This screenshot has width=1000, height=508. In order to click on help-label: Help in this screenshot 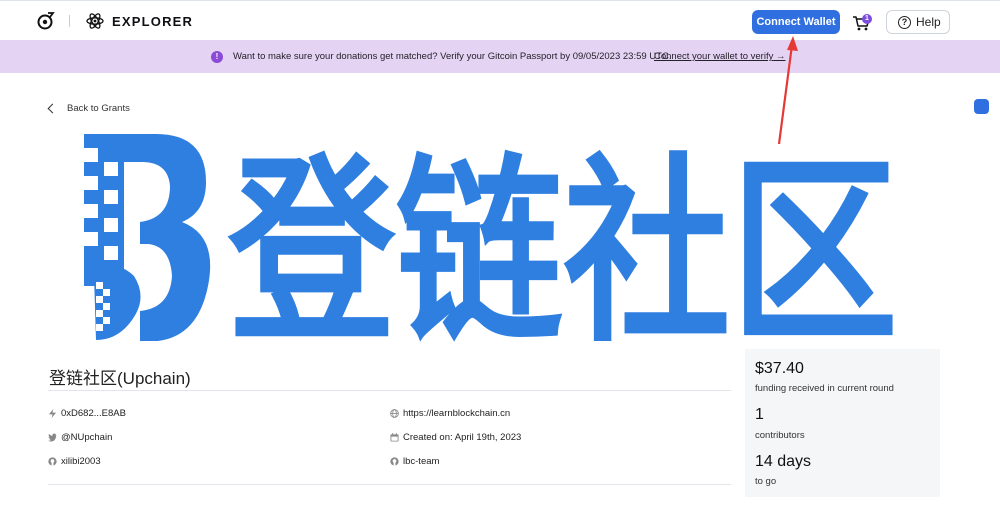, I will do `click(928, 22)`.